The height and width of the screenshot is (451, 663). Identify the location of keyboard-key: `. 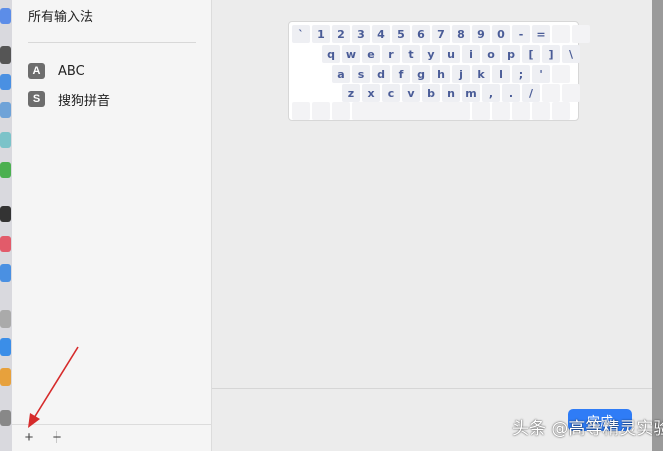
(301, 34).